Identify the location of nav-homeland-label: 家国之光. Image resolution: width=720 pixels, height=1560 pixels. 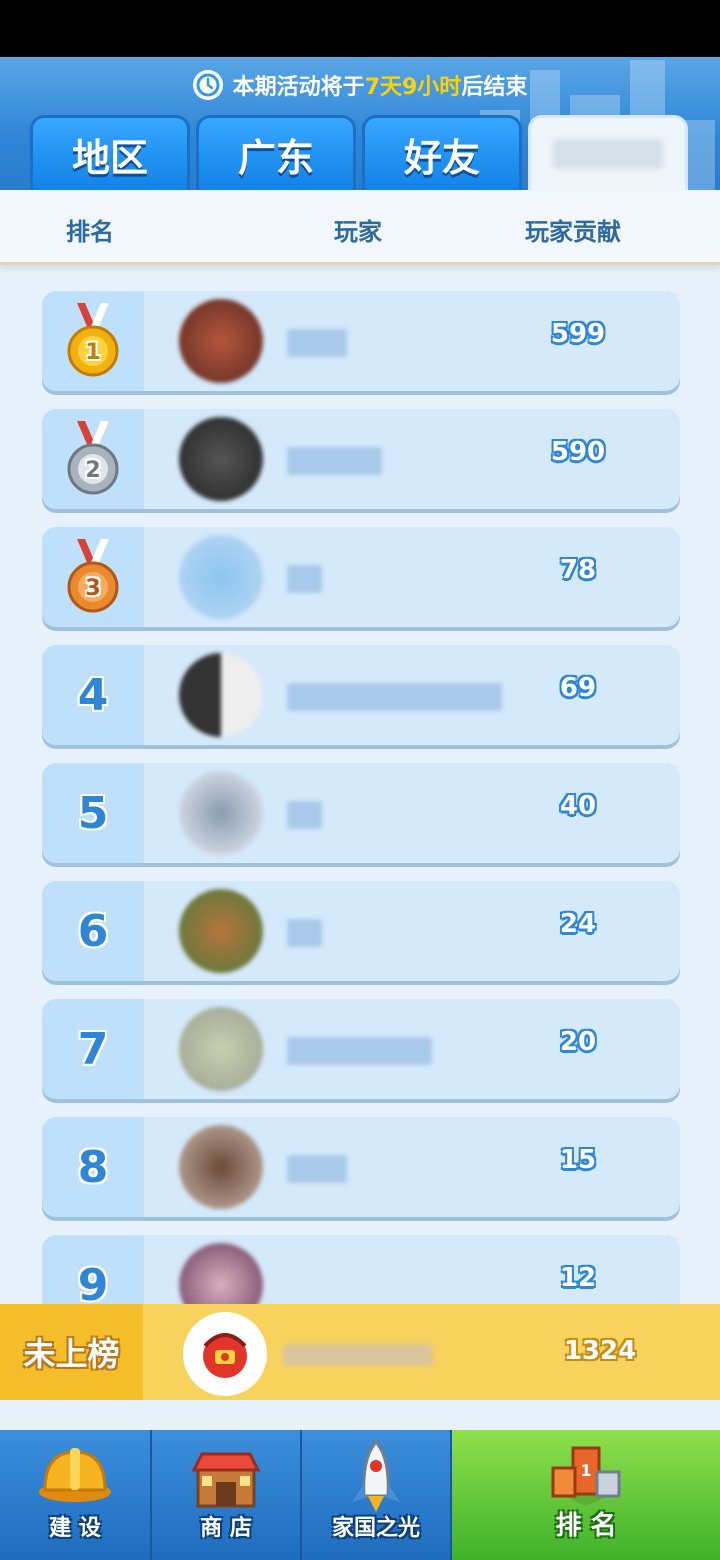
(375, 1528).